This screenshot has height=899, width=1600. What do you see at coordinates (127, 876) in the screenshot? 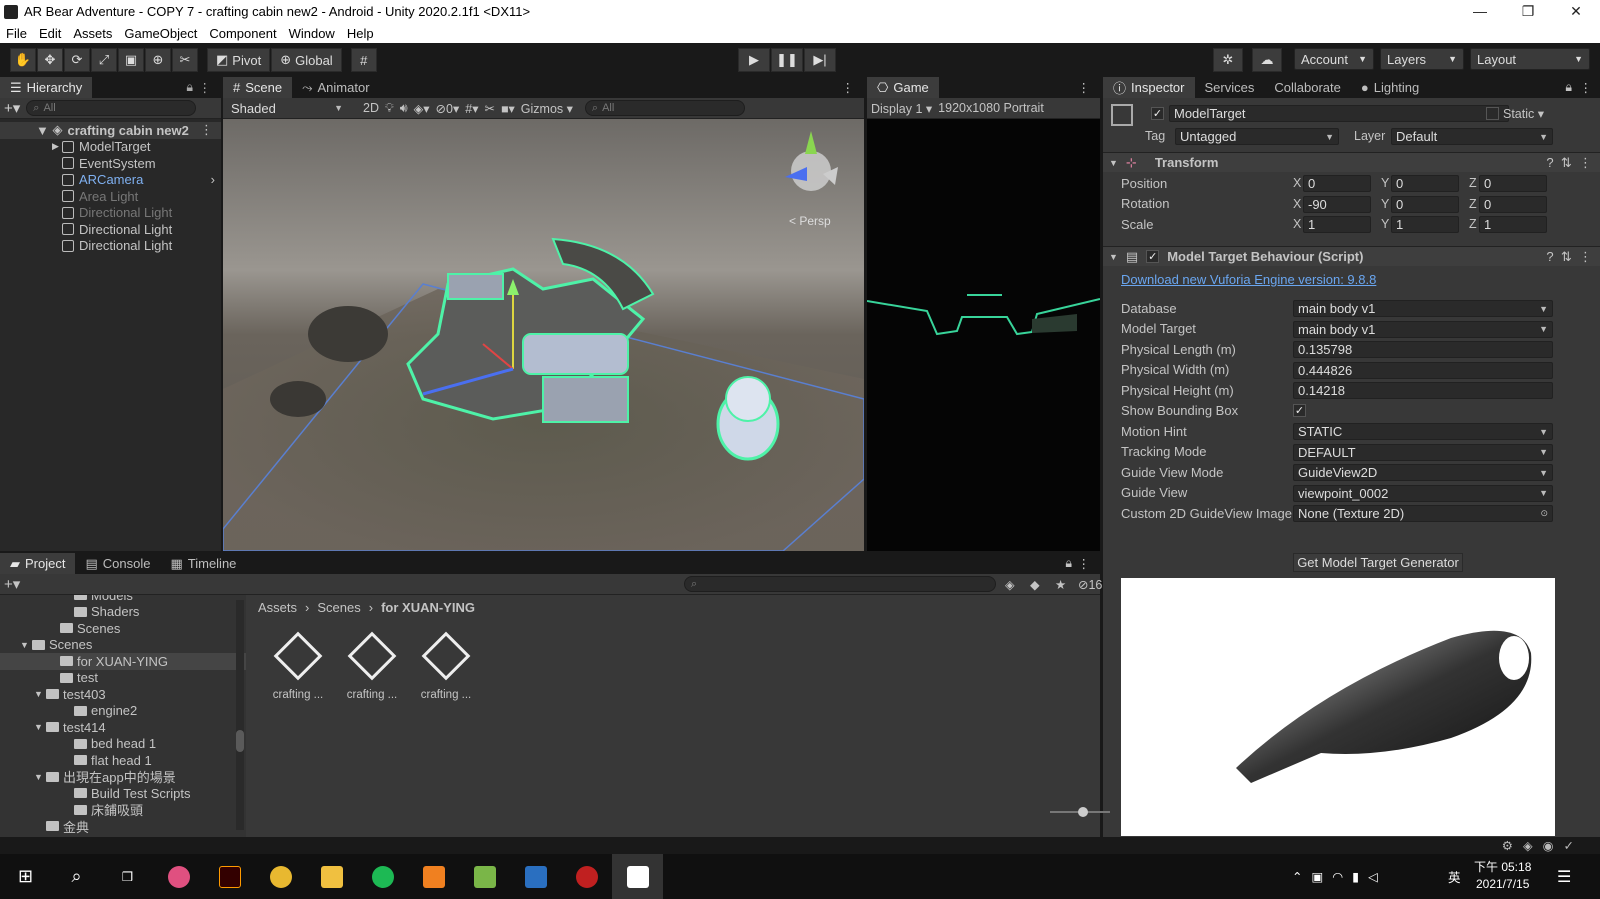
I see `task-view-button: ❒` at bounding box center [127, 876].